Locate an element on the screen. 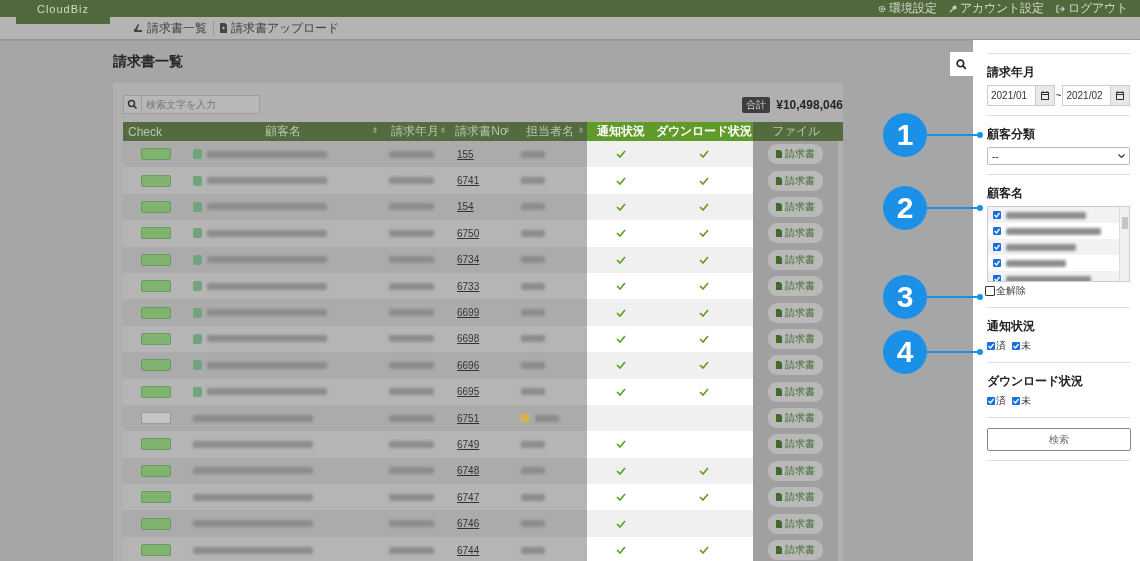 The image size is (1140, 561). column-header: 顧客名 is located at coordinates (283, 131).